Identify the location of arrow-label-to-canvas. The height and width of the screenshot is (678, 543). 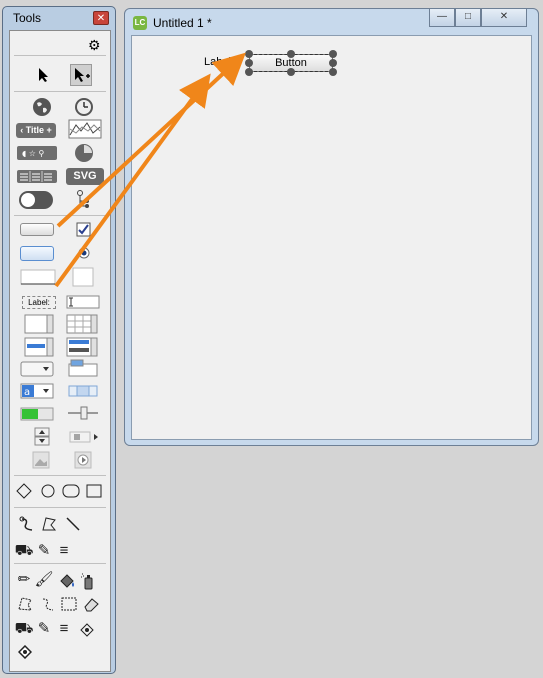
(132, 180).